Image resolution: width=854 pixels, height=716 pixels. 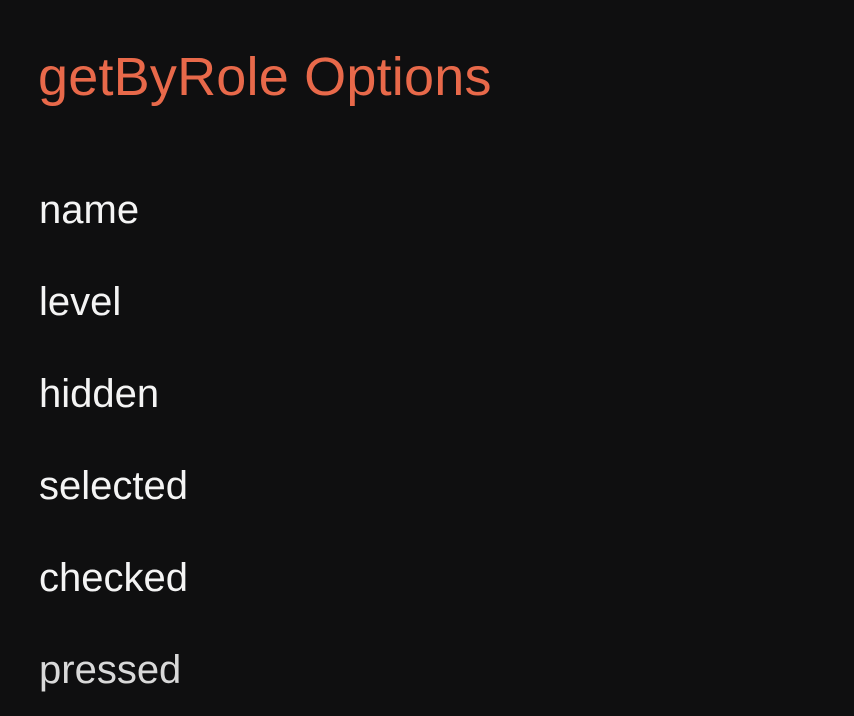 I want to click on option-checked: checked, so click(x=113, y=578).